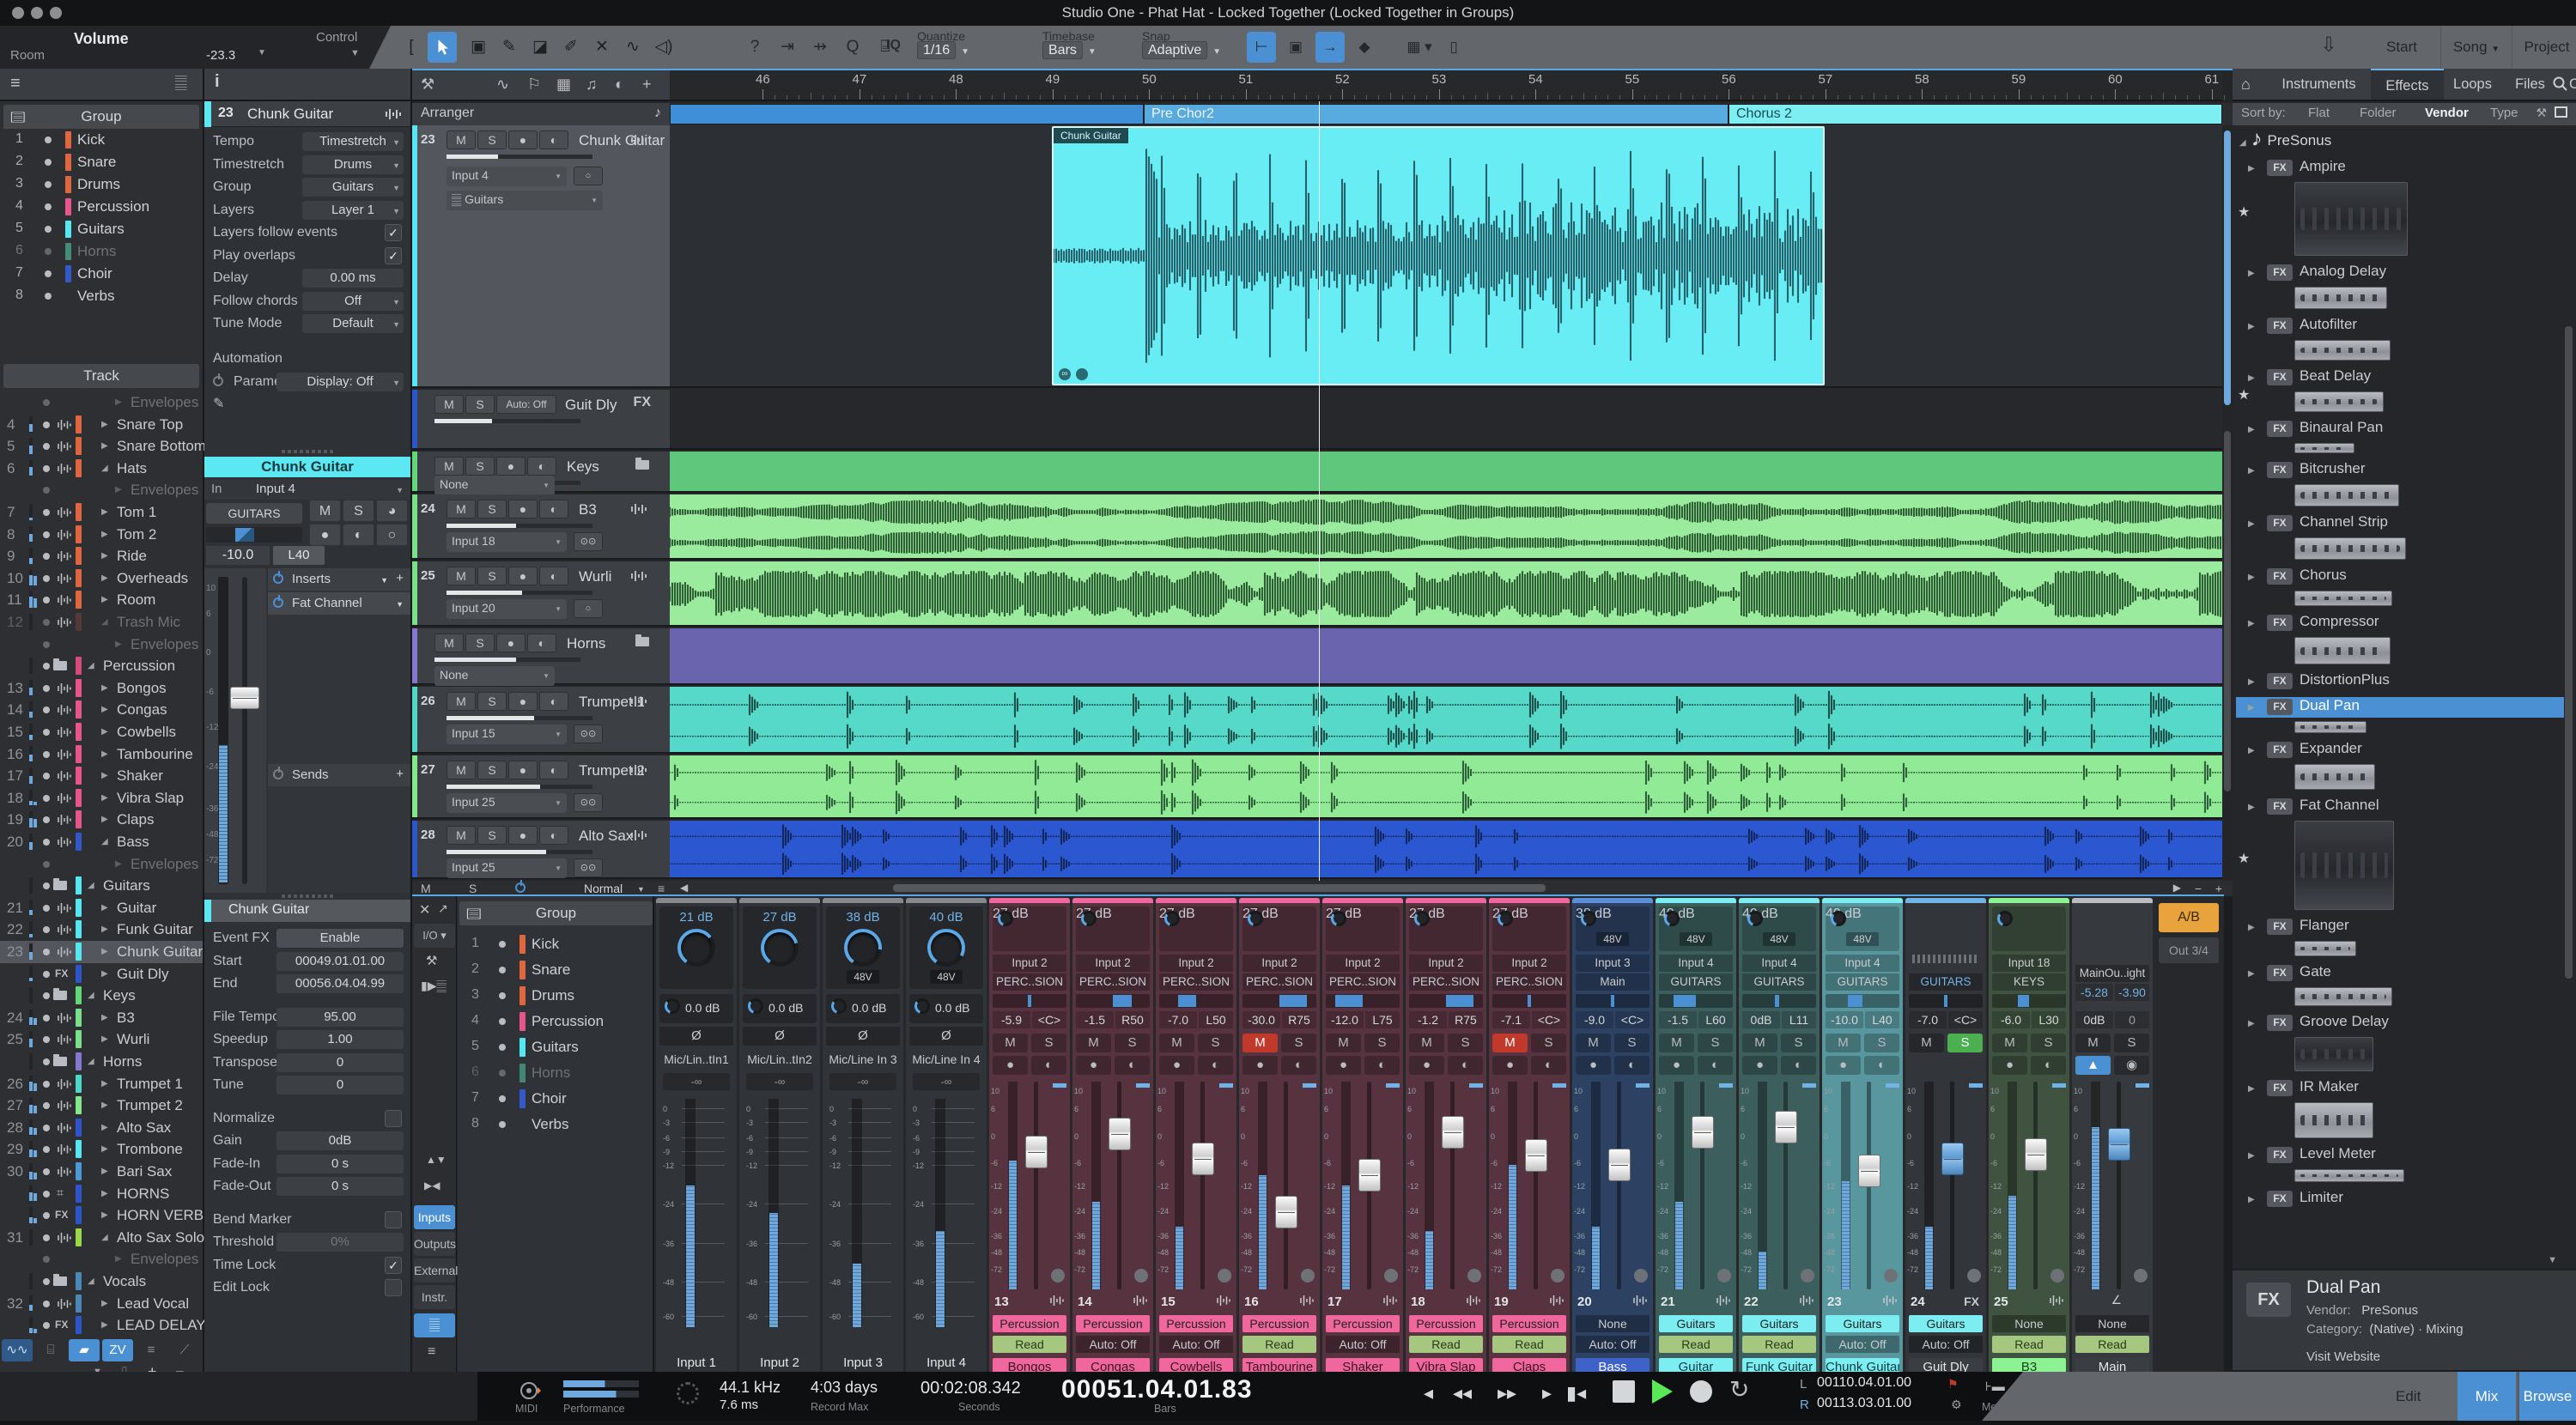 The height and width of the screenshot is (1425, 2576). I want to click on track-row: ▶ Envelopes, so click(101, 645).